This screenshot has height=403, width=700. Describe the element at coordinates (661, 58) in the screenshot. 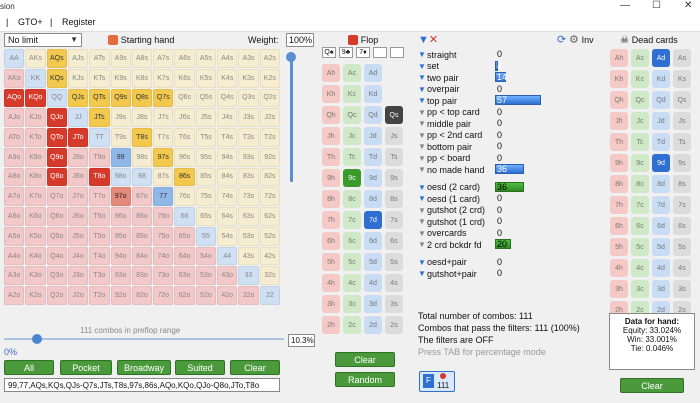

I see `dead-card-Ad: Ad` at that location.